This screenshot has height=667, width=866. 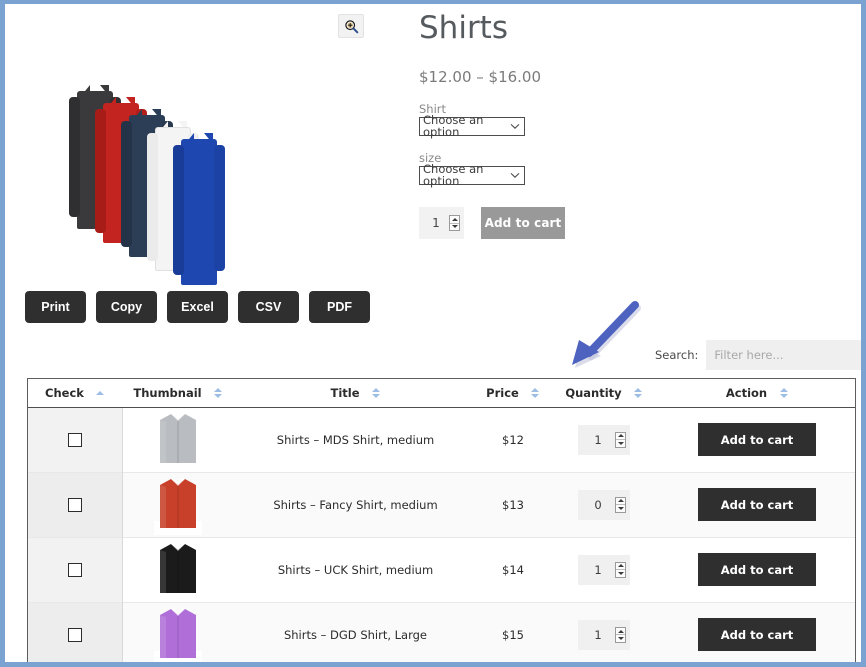 What do you see at coordinates (169, 167) in the screenshot?
I see `product-image` at bounding box center [169, 167].